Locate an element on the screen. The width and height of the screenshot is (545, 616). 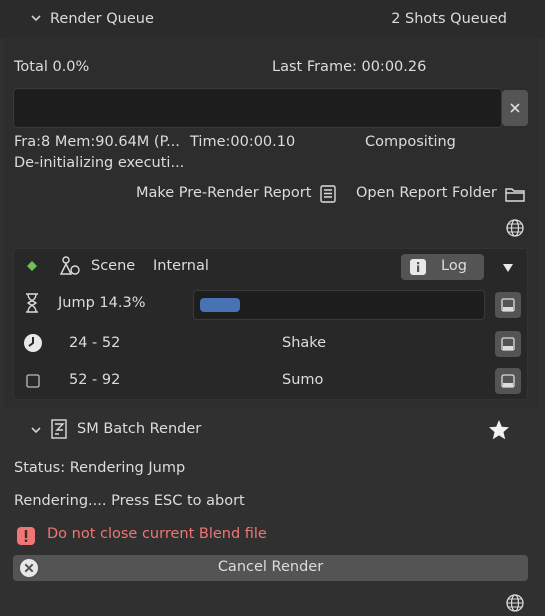
panel-title: Render Queue is located at coordinates (102, 19).